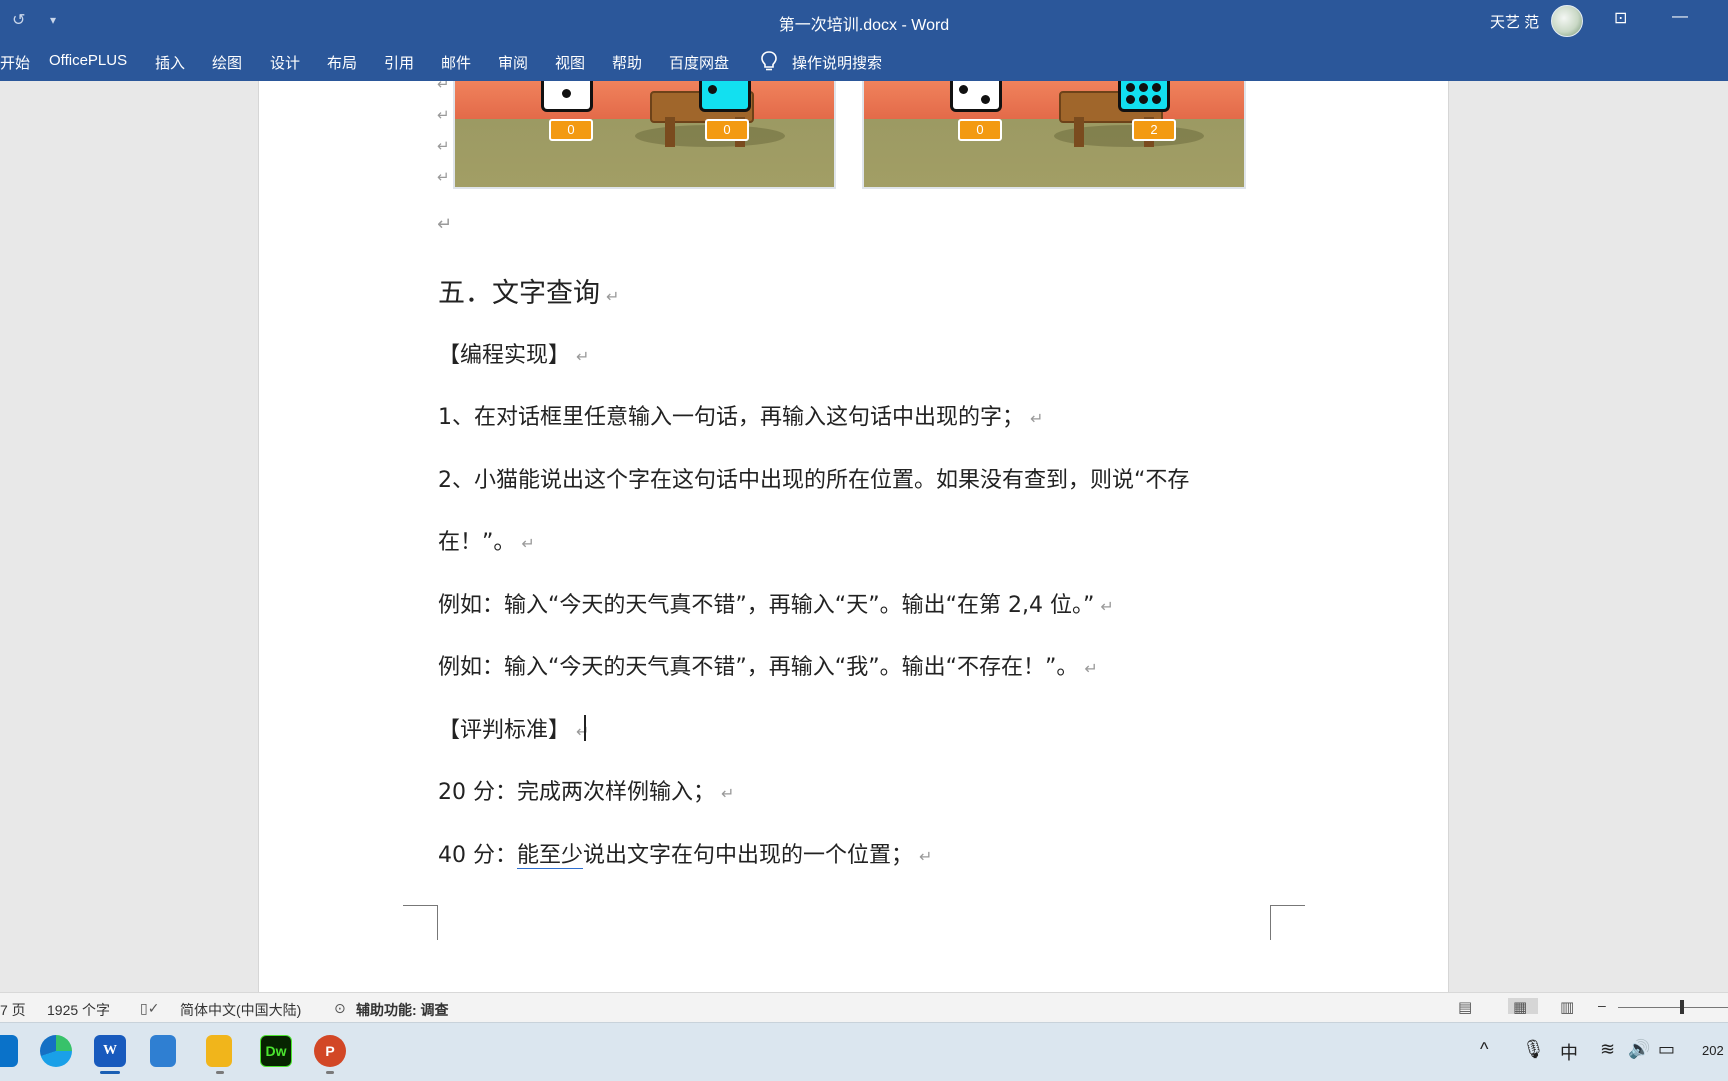 This screenshot has height=1081, width=1728. Describe the element at coordinates (402, 1010) in the screenshot. I see `accessibility-status: 辅助功能: 调查` at that location.